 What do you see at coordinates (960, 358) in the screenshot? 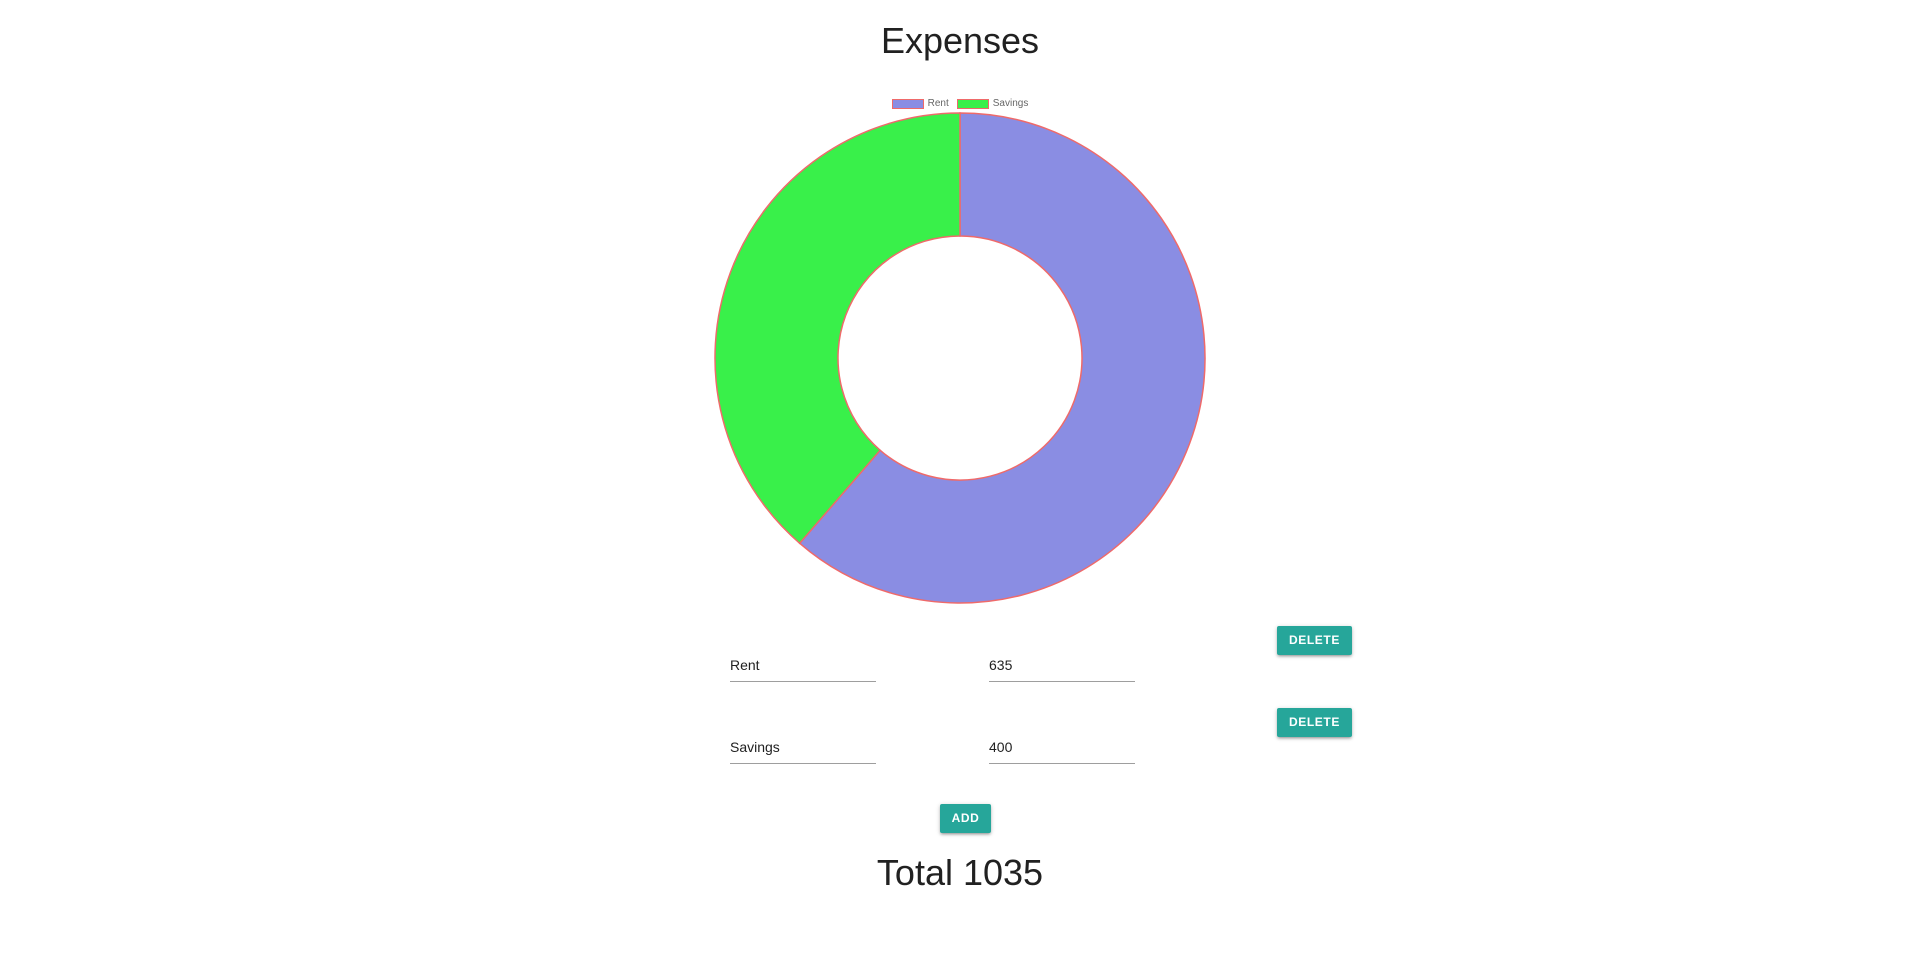
I see `expenses-doughnut-chart` at bounding box center [960, 358].